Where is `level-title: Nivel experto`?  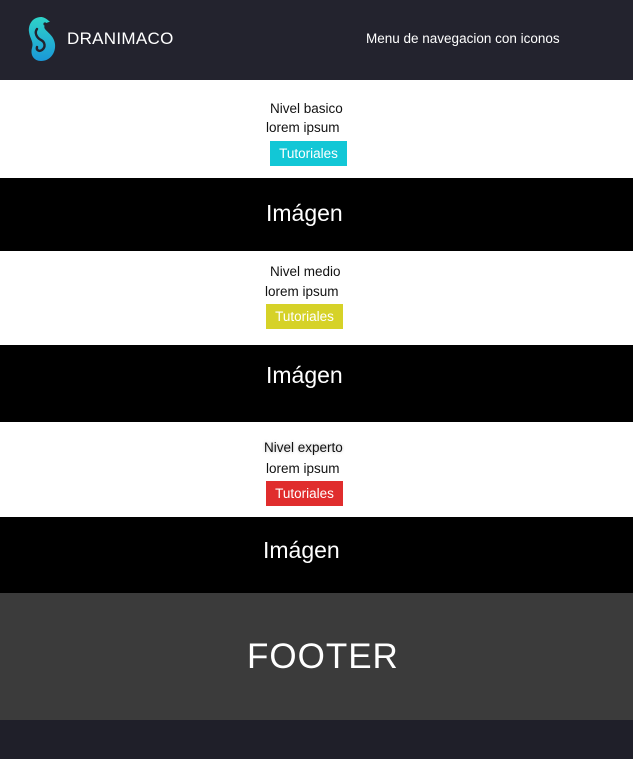 level-title: Nivel experto is located at coordinates (303, 447).